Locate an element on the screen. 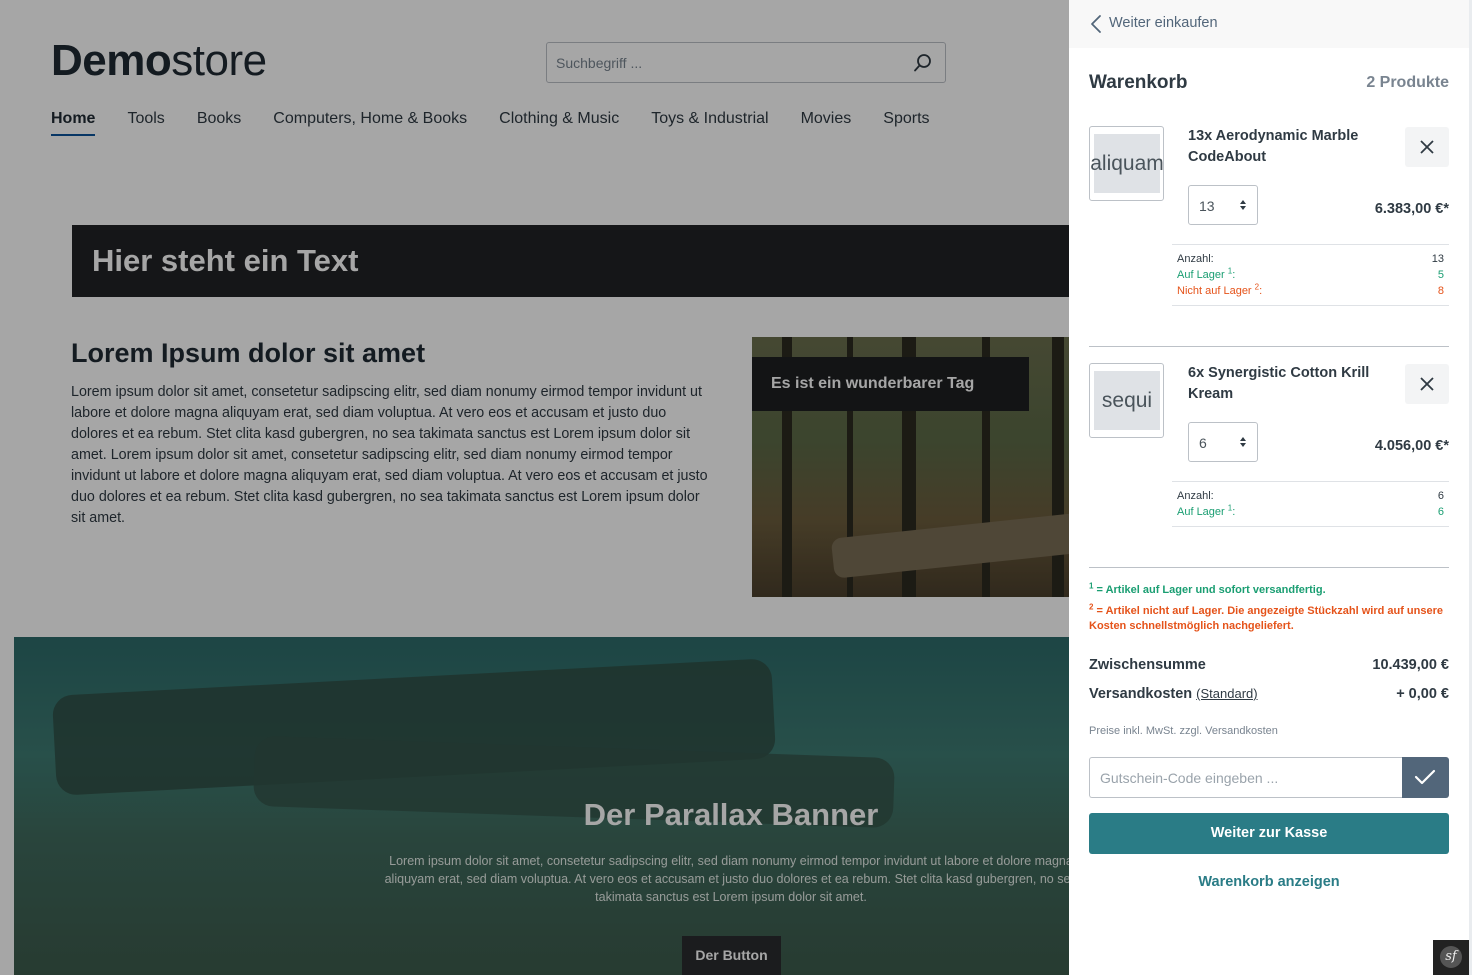 The width and height of the screenshot is (1472, 975). out-of-stock-label: Nicht auf Lager is located at coordinates (1214, 291).